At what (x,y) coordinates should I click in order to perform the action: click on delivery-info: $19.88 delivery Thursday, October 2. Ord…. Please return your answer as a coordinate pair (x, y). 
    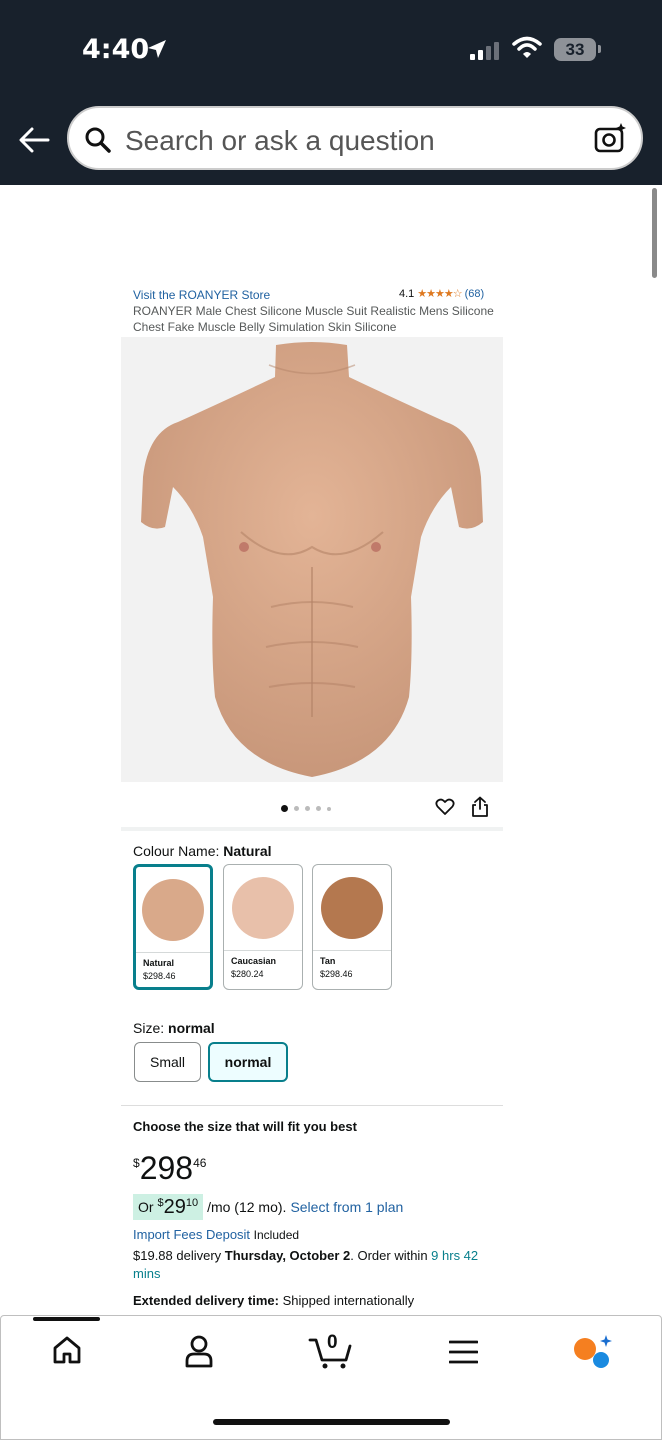
    Looking at the image, I should click on (318, 1265).